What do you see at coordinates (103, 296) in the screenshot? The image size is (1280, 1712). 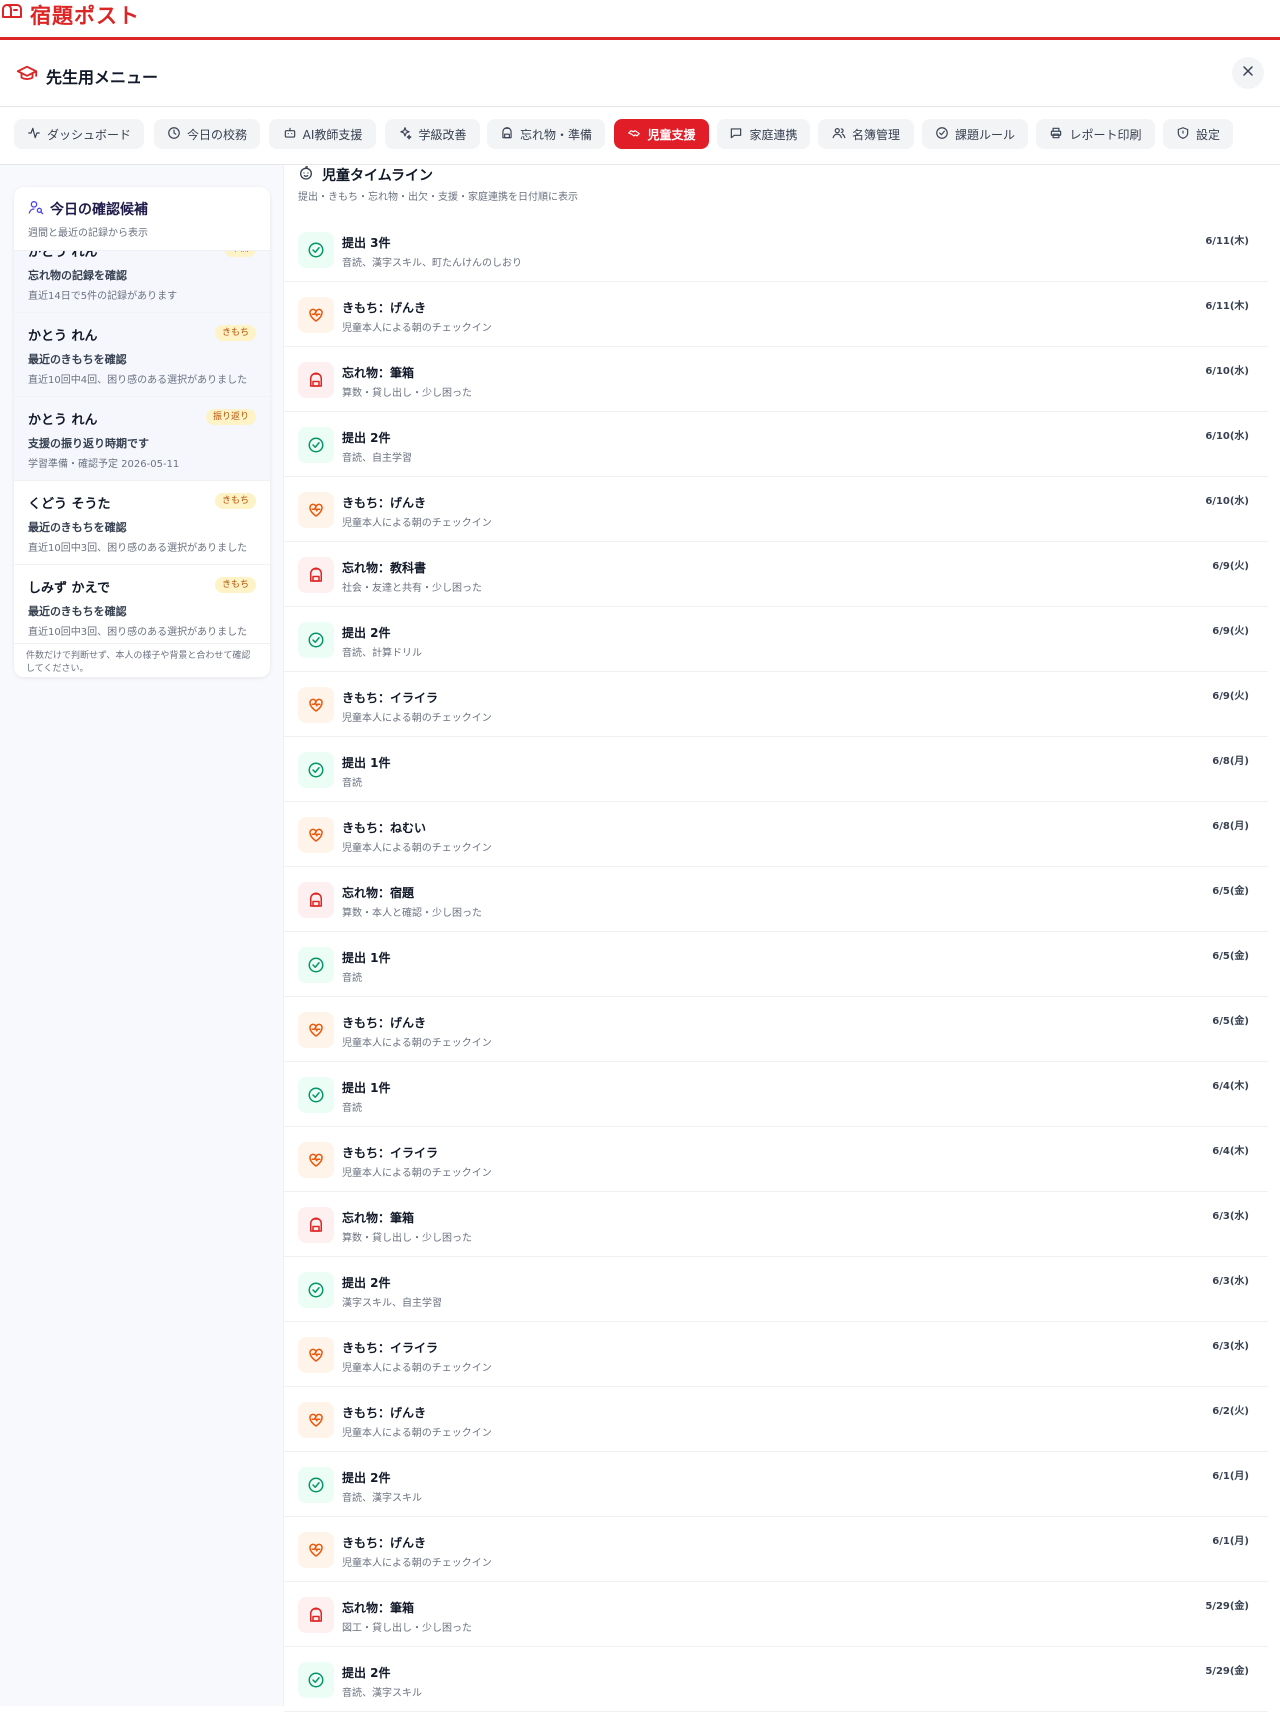 I see `item-description: 直近14日で5件の記録があります` at bounding box center [103, 296].